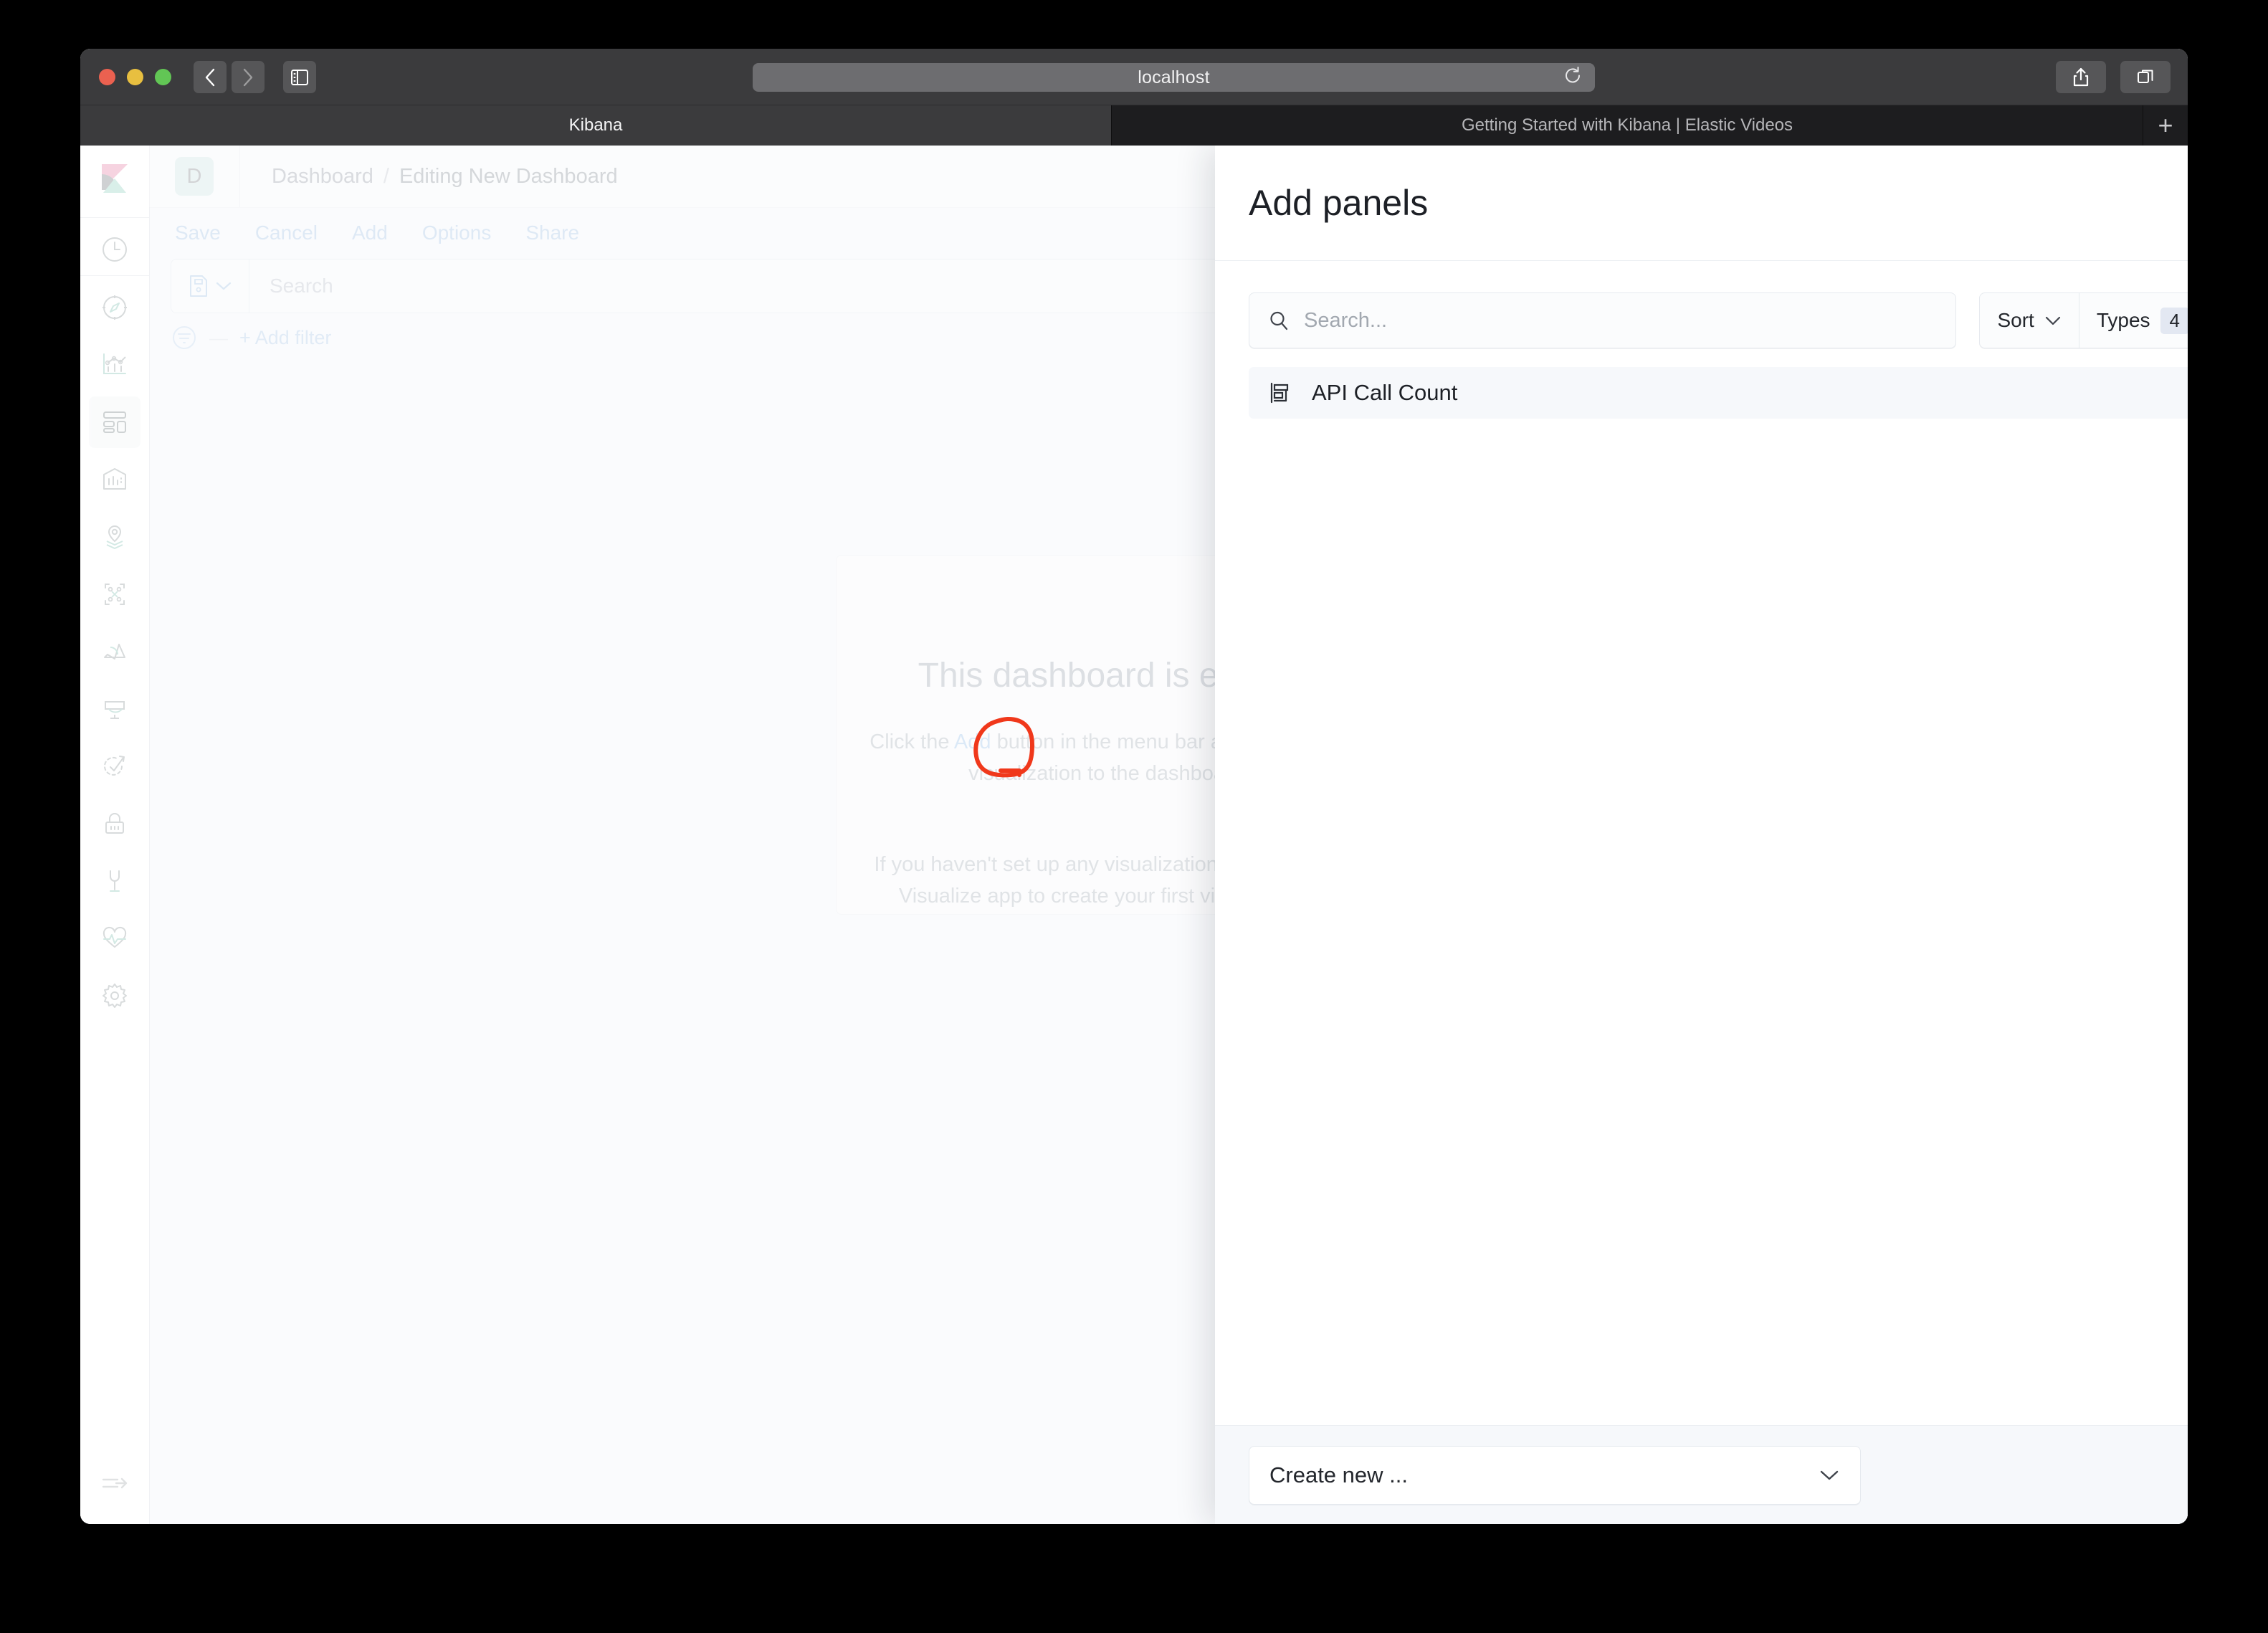 Image resolution: width=2268 pixels, height=1633 pixels. I want to click on sidebar-item-stack-monitoring, so click(114, 939).